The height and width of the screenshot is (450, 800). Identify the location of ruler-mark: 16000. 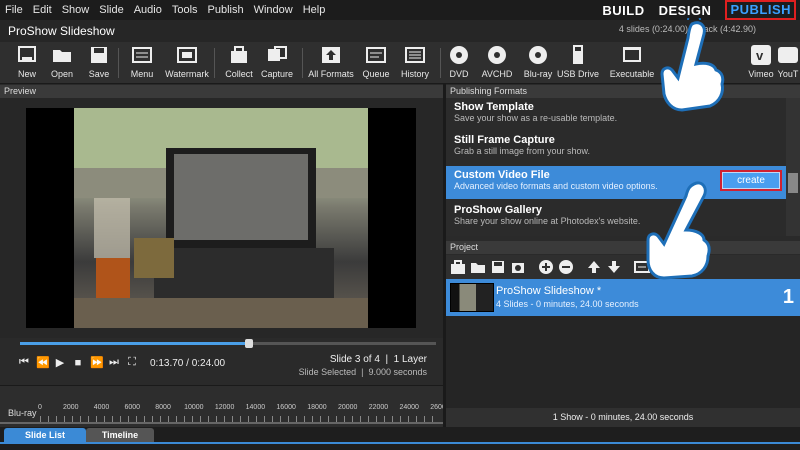
(286, 407).